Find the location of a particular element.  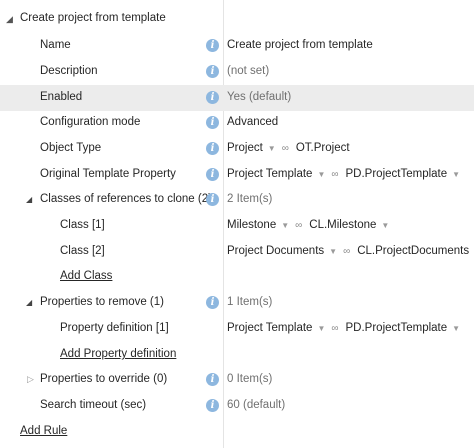

property-label: Classes of references to clone (2) is located at coordinates (126, 199).